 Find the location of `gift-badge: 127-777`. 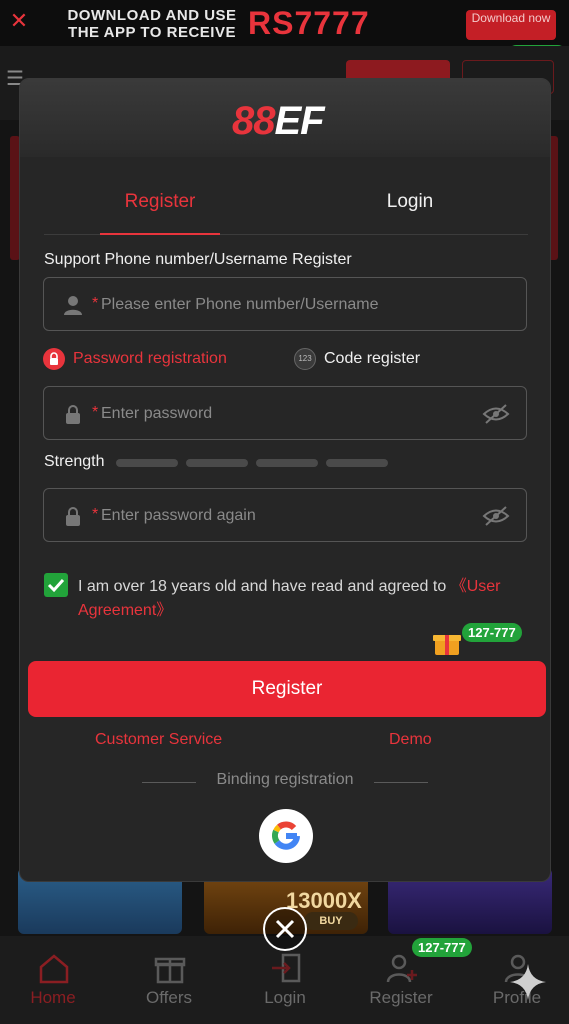

gift-badge: 127-777 is located at coordinates (492, 632).